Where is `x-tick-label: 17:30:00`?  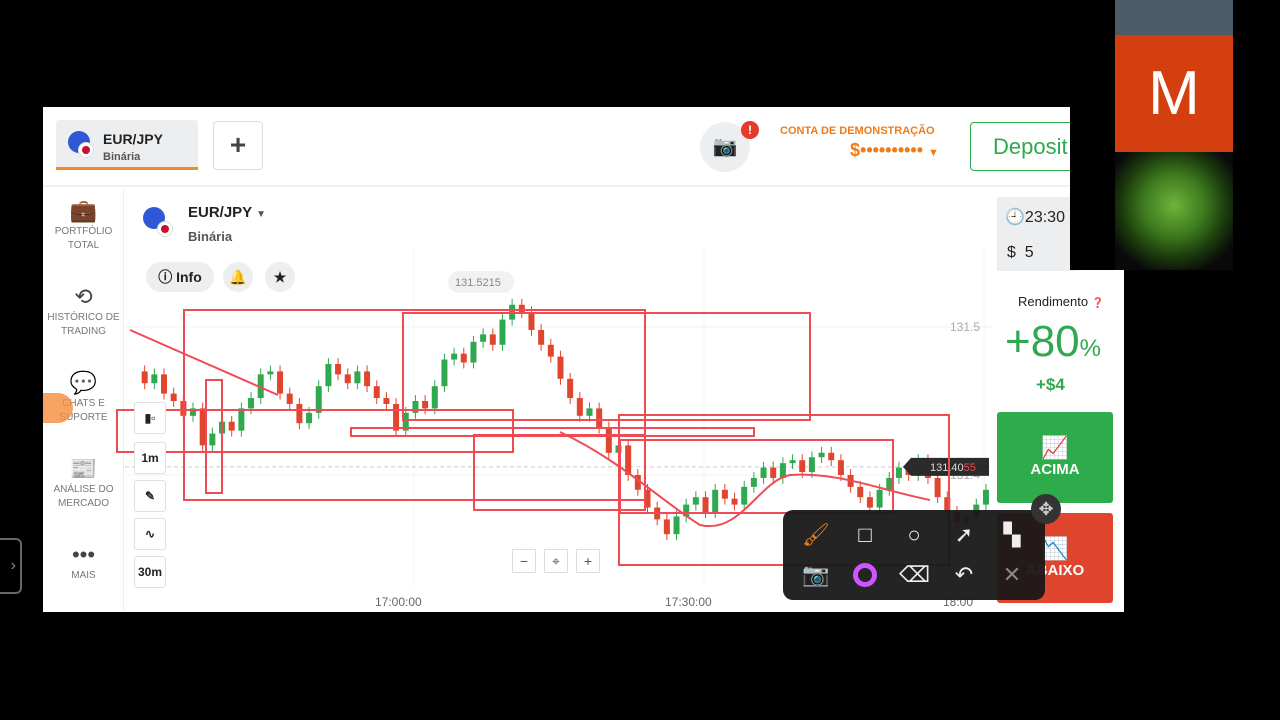
x-tick-label: 17:30:00 is located at coordinates (688, 602).